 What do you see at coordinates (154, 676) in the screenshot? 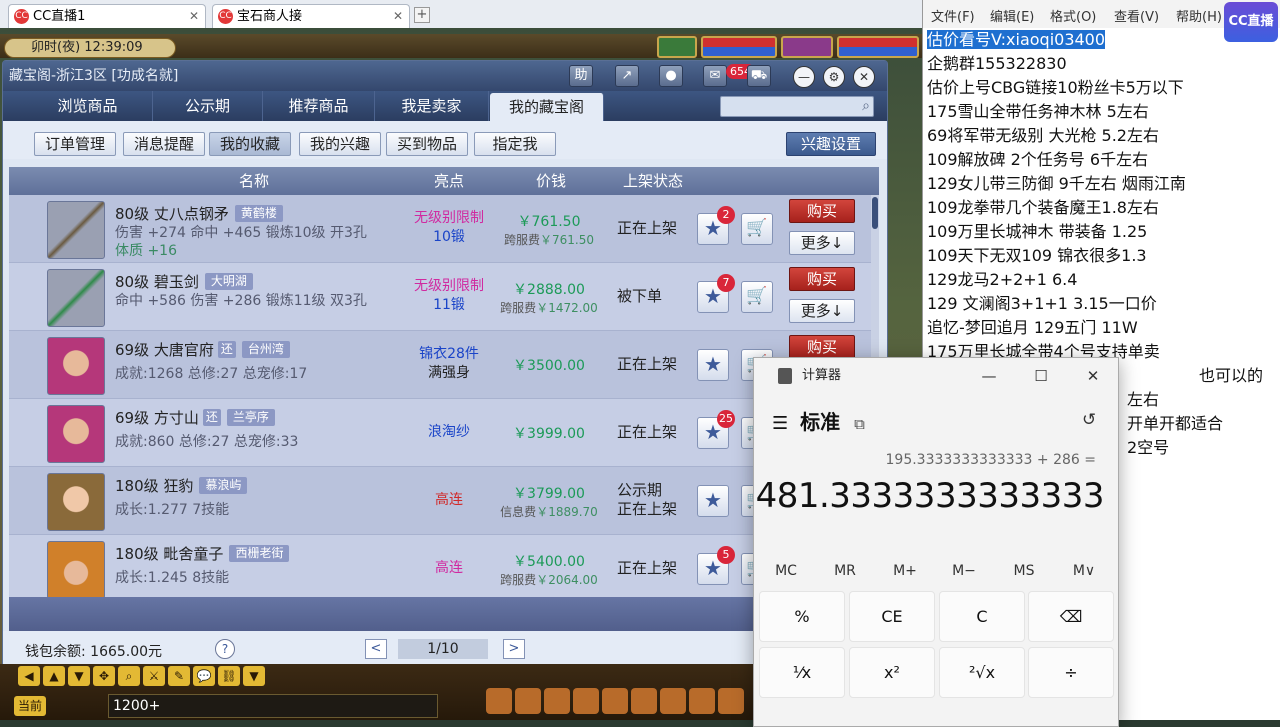
I see `sword-icon: ⚔` at bounding box center [154, 676].